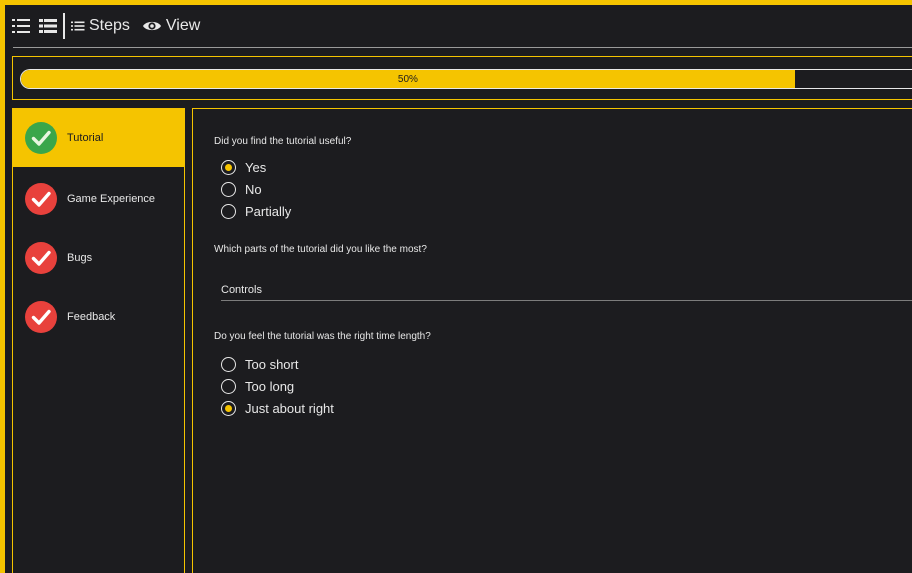 The width and height of the screenshot is (912, 573). Describe the element at coordinates (21, 26) in the screenshot. I see `numbered-list-icon` at that location.